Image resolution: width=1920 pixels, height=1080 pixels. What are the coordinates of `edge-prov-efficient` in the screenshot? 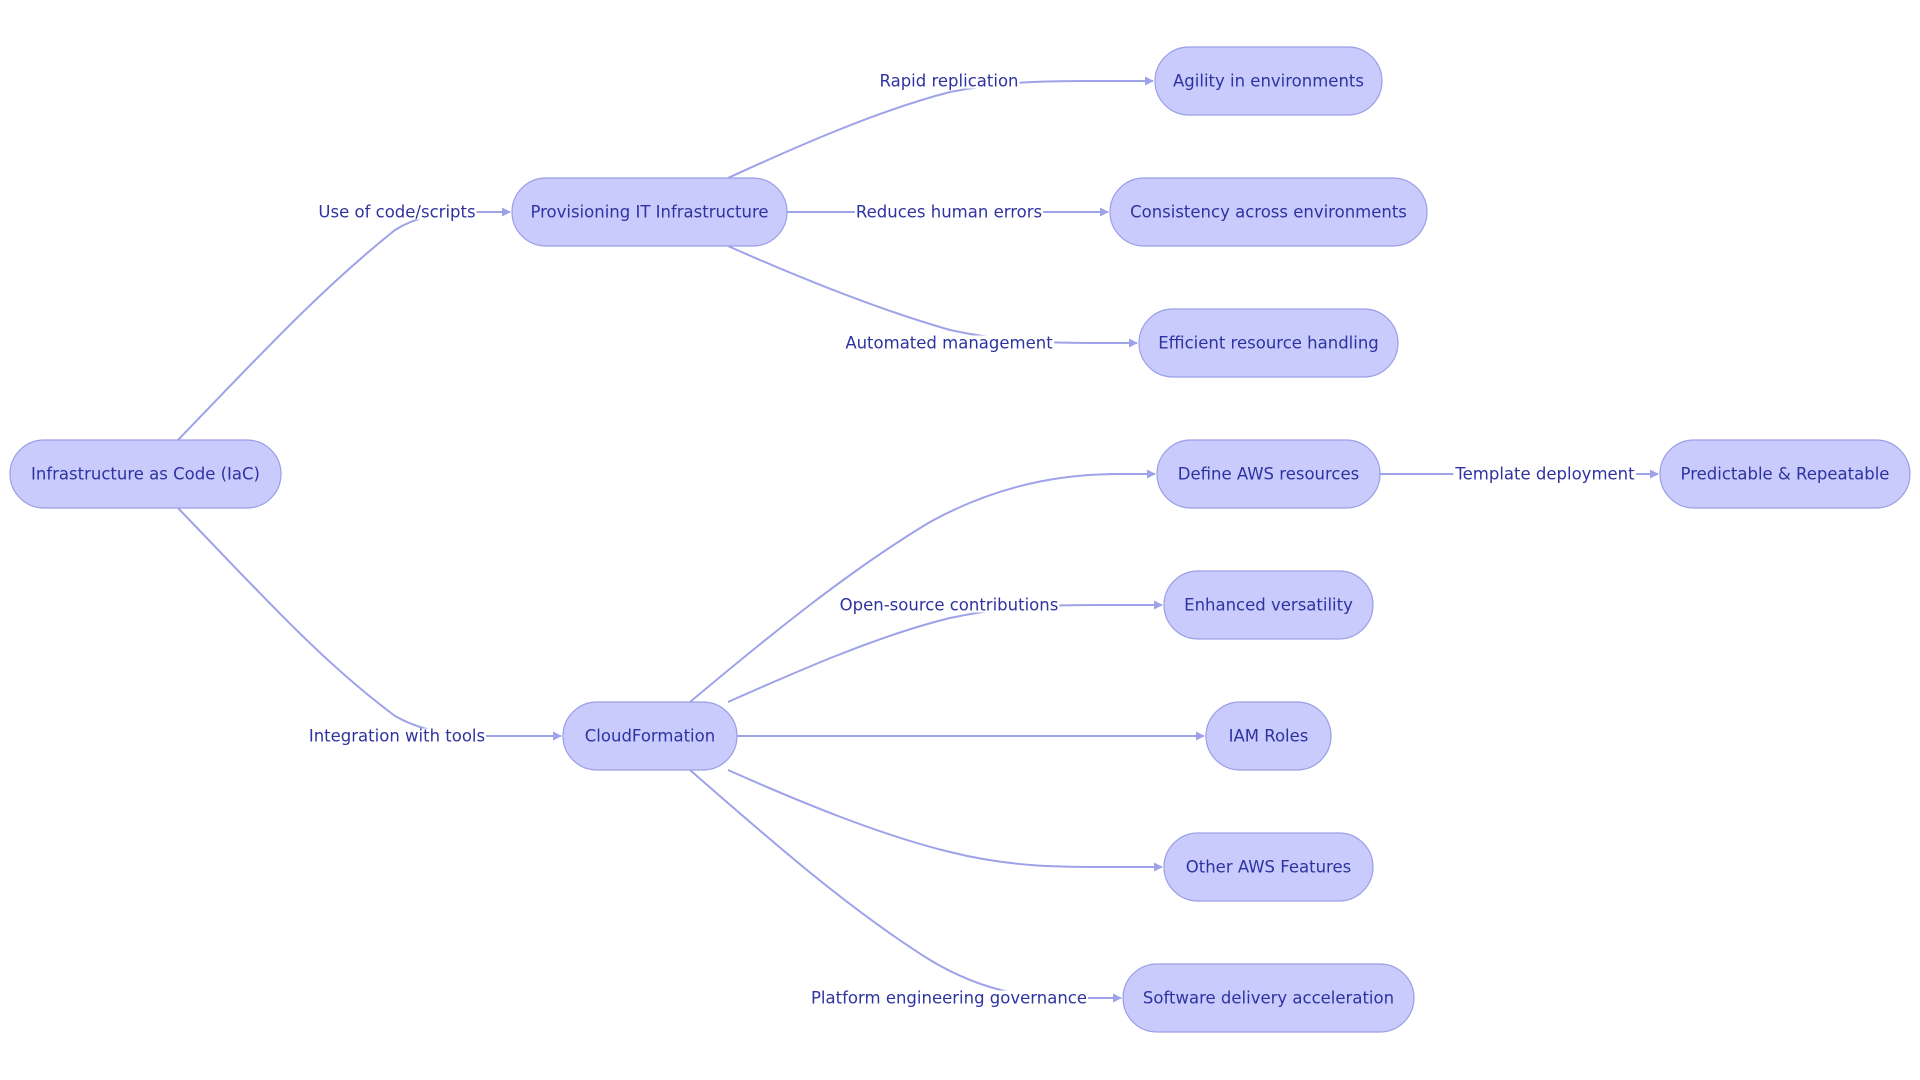 It's located at (932, 296).